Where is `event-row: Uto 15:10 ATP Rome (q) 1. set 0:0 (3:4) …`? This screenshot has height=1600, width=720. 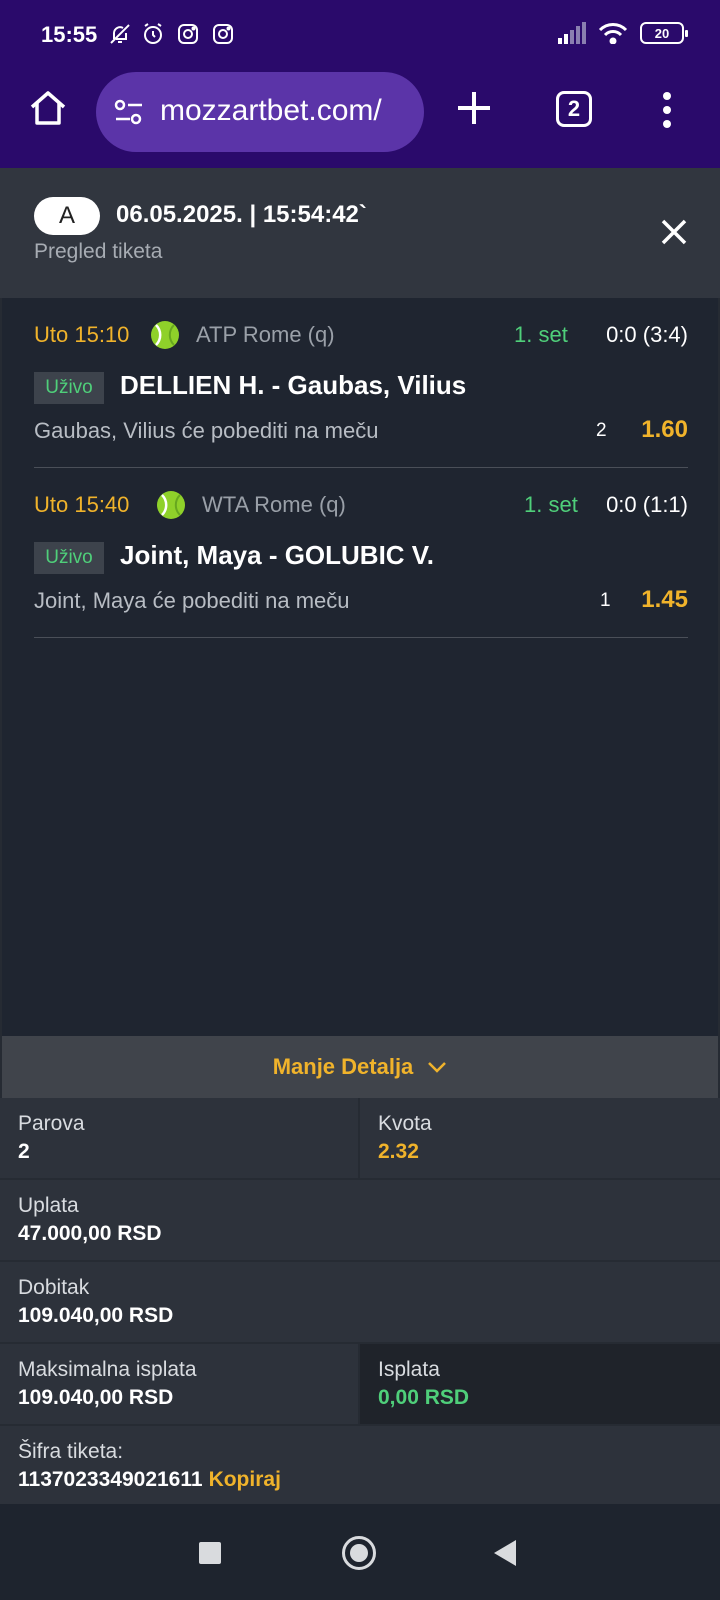 event-row: Uto 15:10 ATP Rome (q) 1. set 0:0 (3:4) … is located at coordinates (361, 383).